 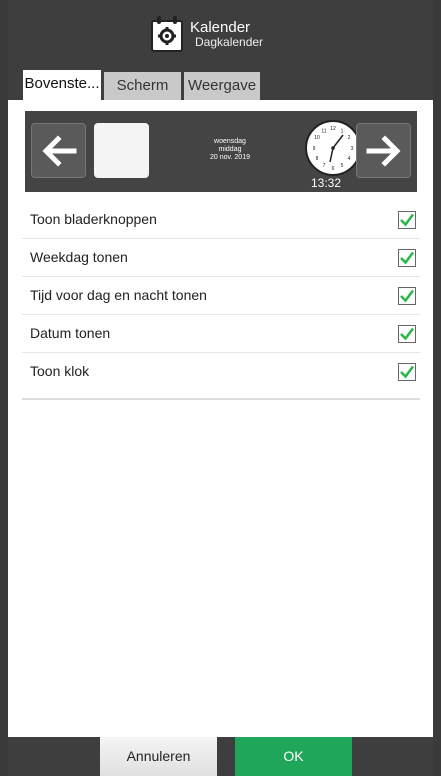 I want to click on preview-date-text: woensdag middag 20 nov. 2019, so click(x=230, y=150).